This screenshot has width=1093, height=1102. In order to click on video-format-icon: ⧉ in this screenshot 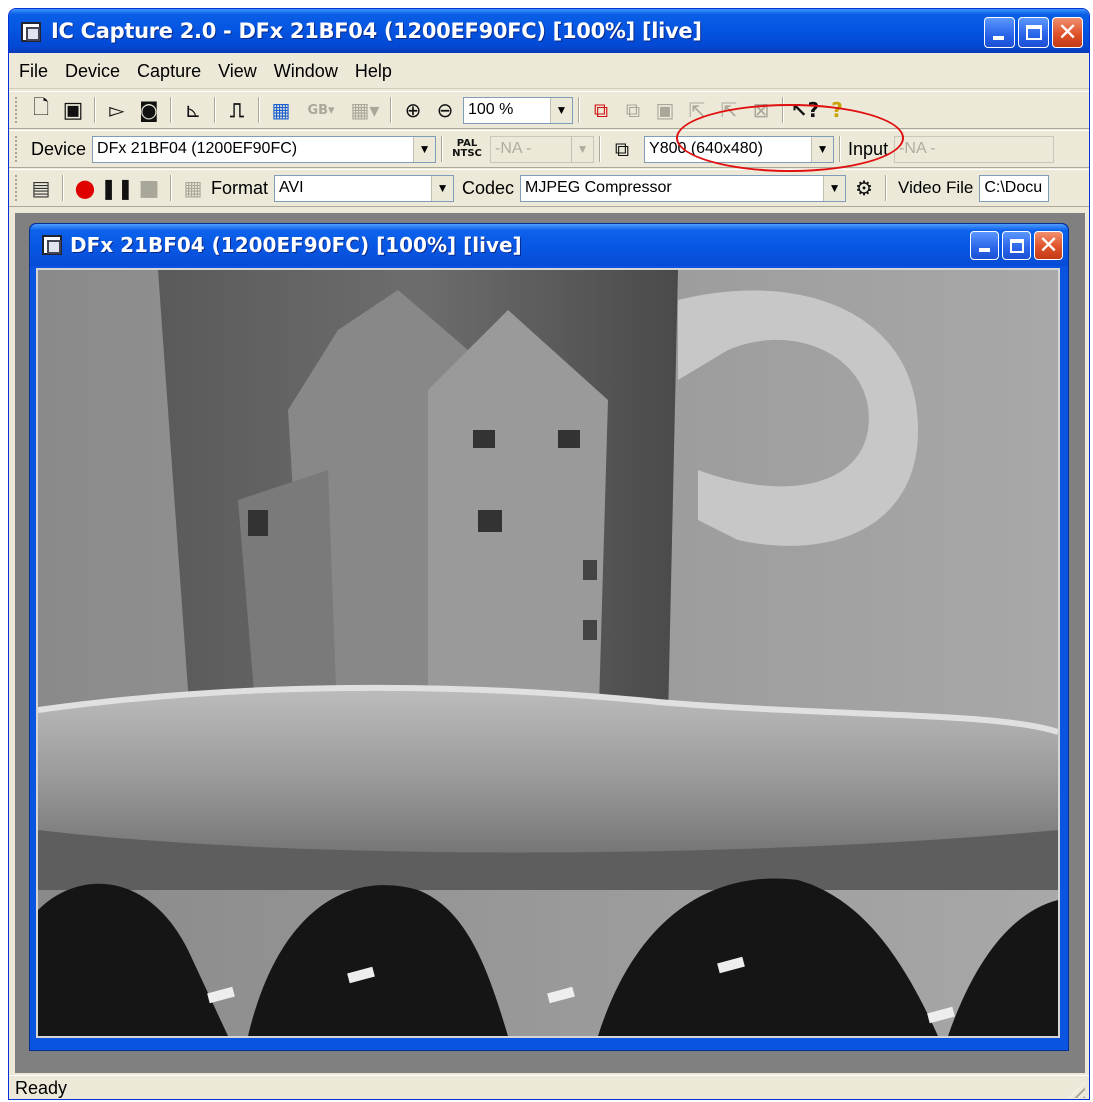, I will do `click(622, 149)`.